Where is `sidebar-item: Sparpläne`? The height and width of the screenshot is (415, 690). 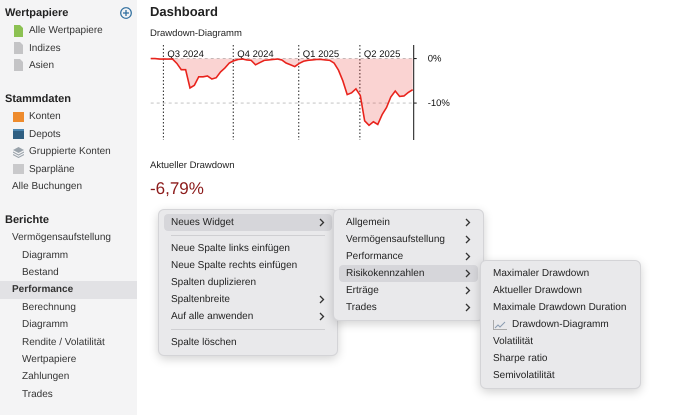
sidebar-item: Sparpläne is located at coordinates (68, 169).